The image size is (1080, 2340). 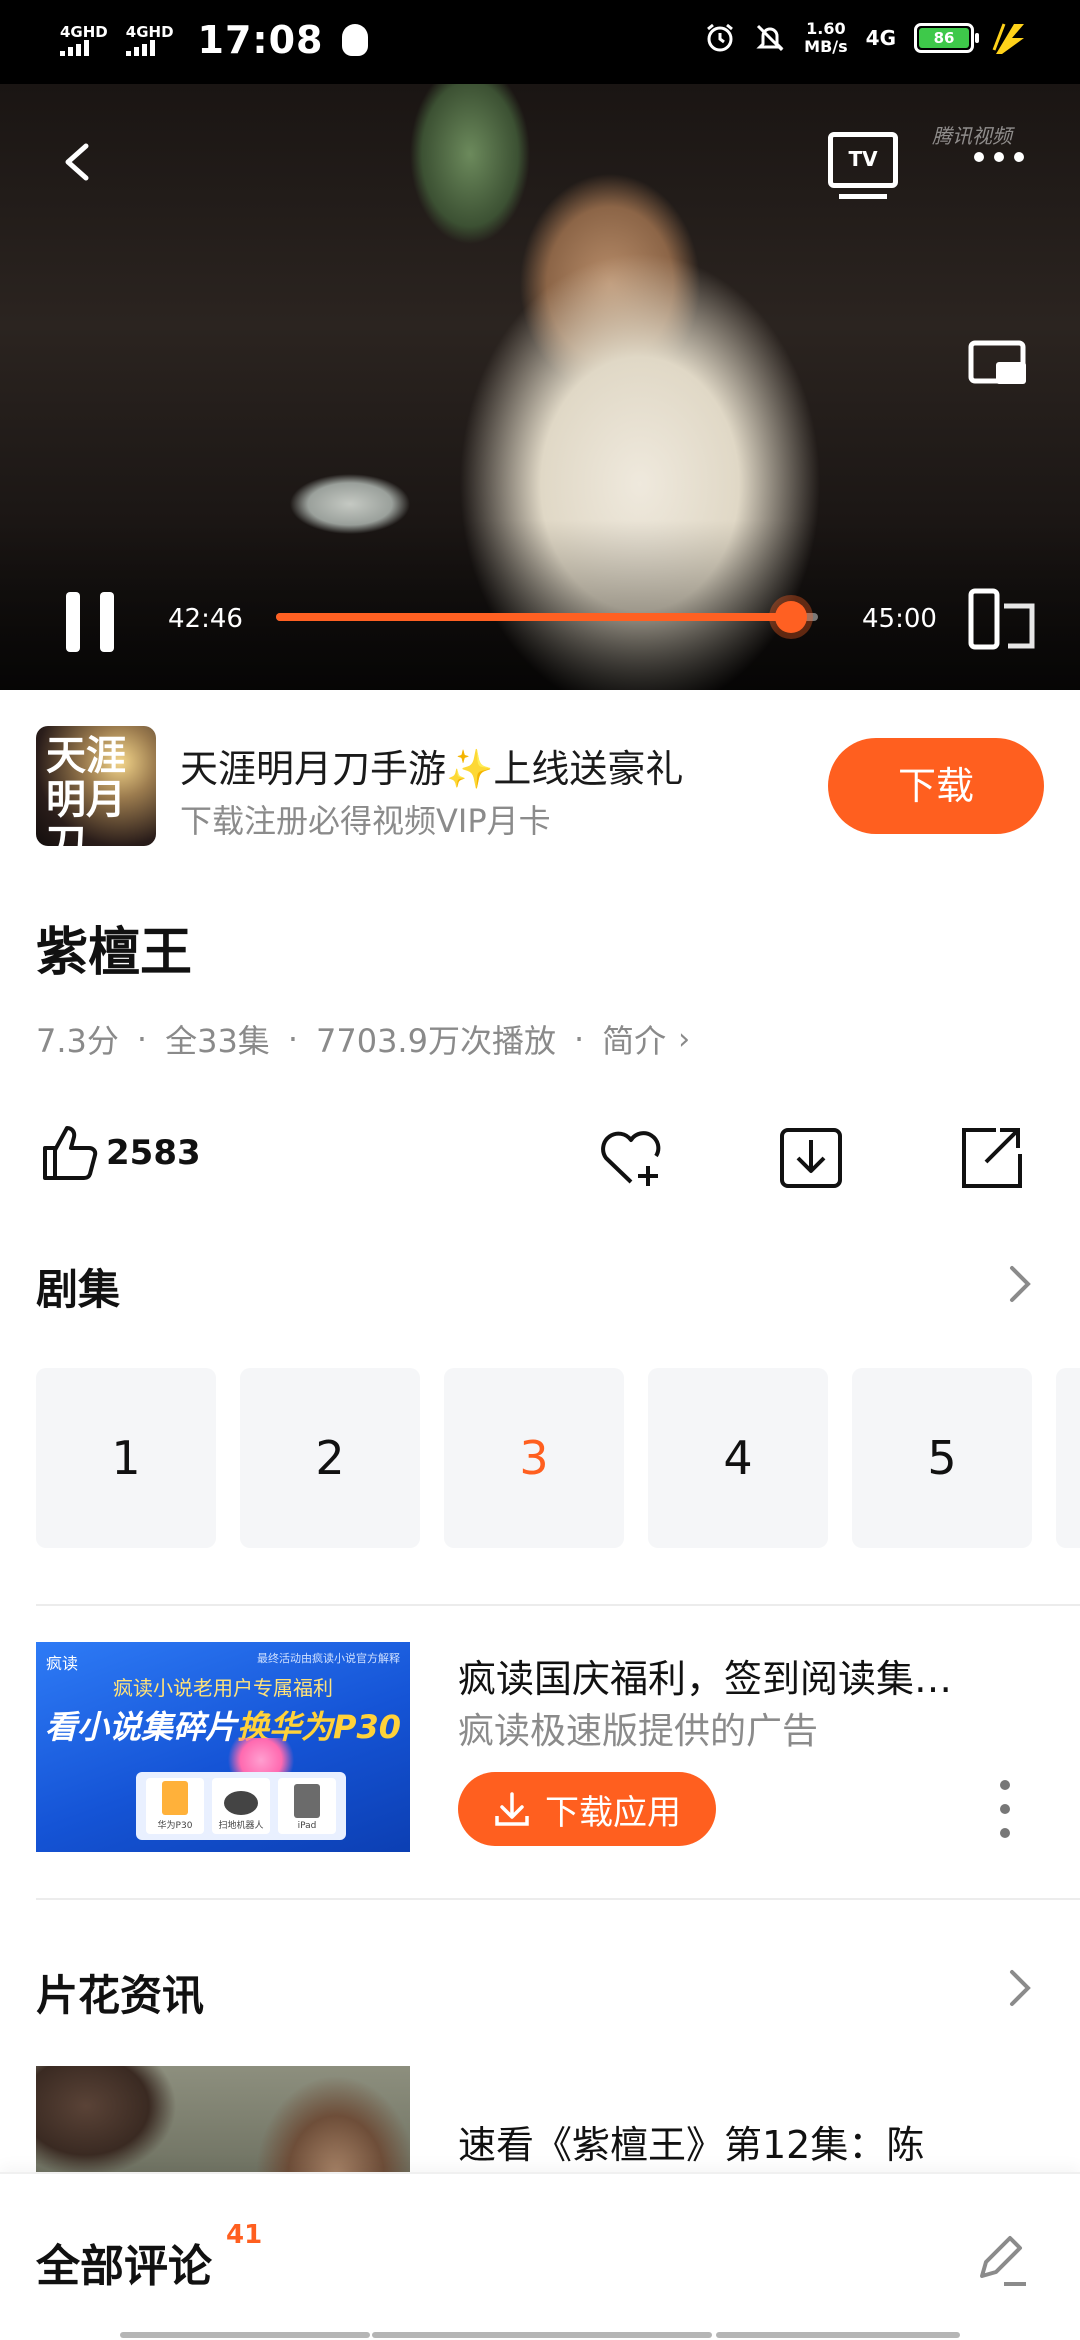 What do you see at coordinates (70, 1153) in the screenshot?
I see `thumb-up-icon` at bounding box center [70, 1153].